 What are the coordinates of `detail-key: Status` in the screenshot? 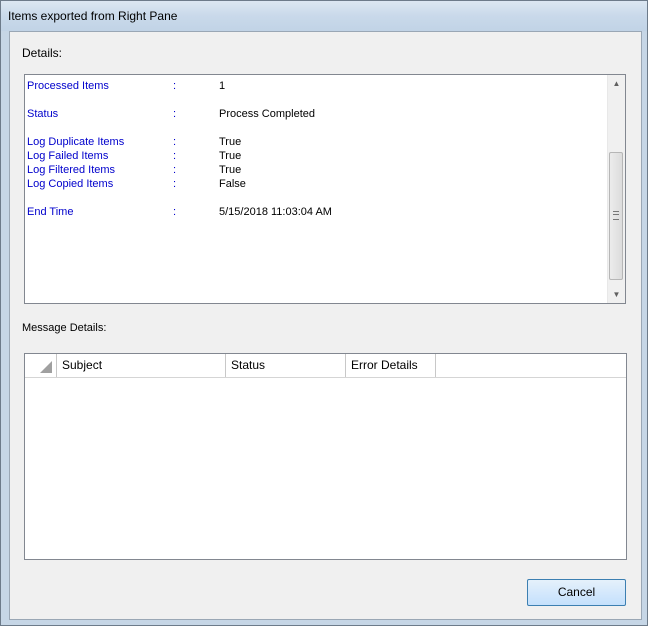 It's located at (43, 114).